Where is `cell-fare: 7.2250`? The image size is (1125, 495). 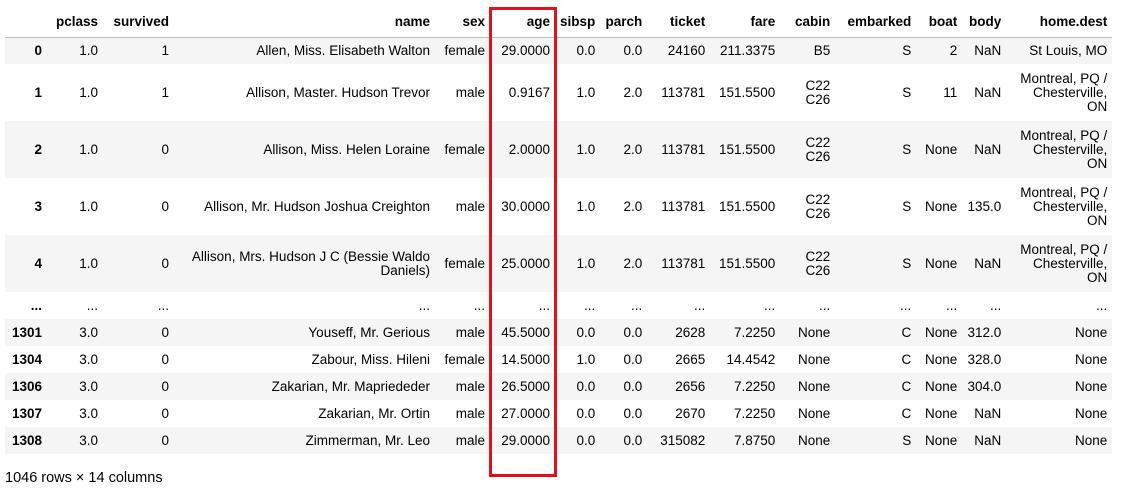 cell-fare: 7.2250 is located at coordinates (754, 386).